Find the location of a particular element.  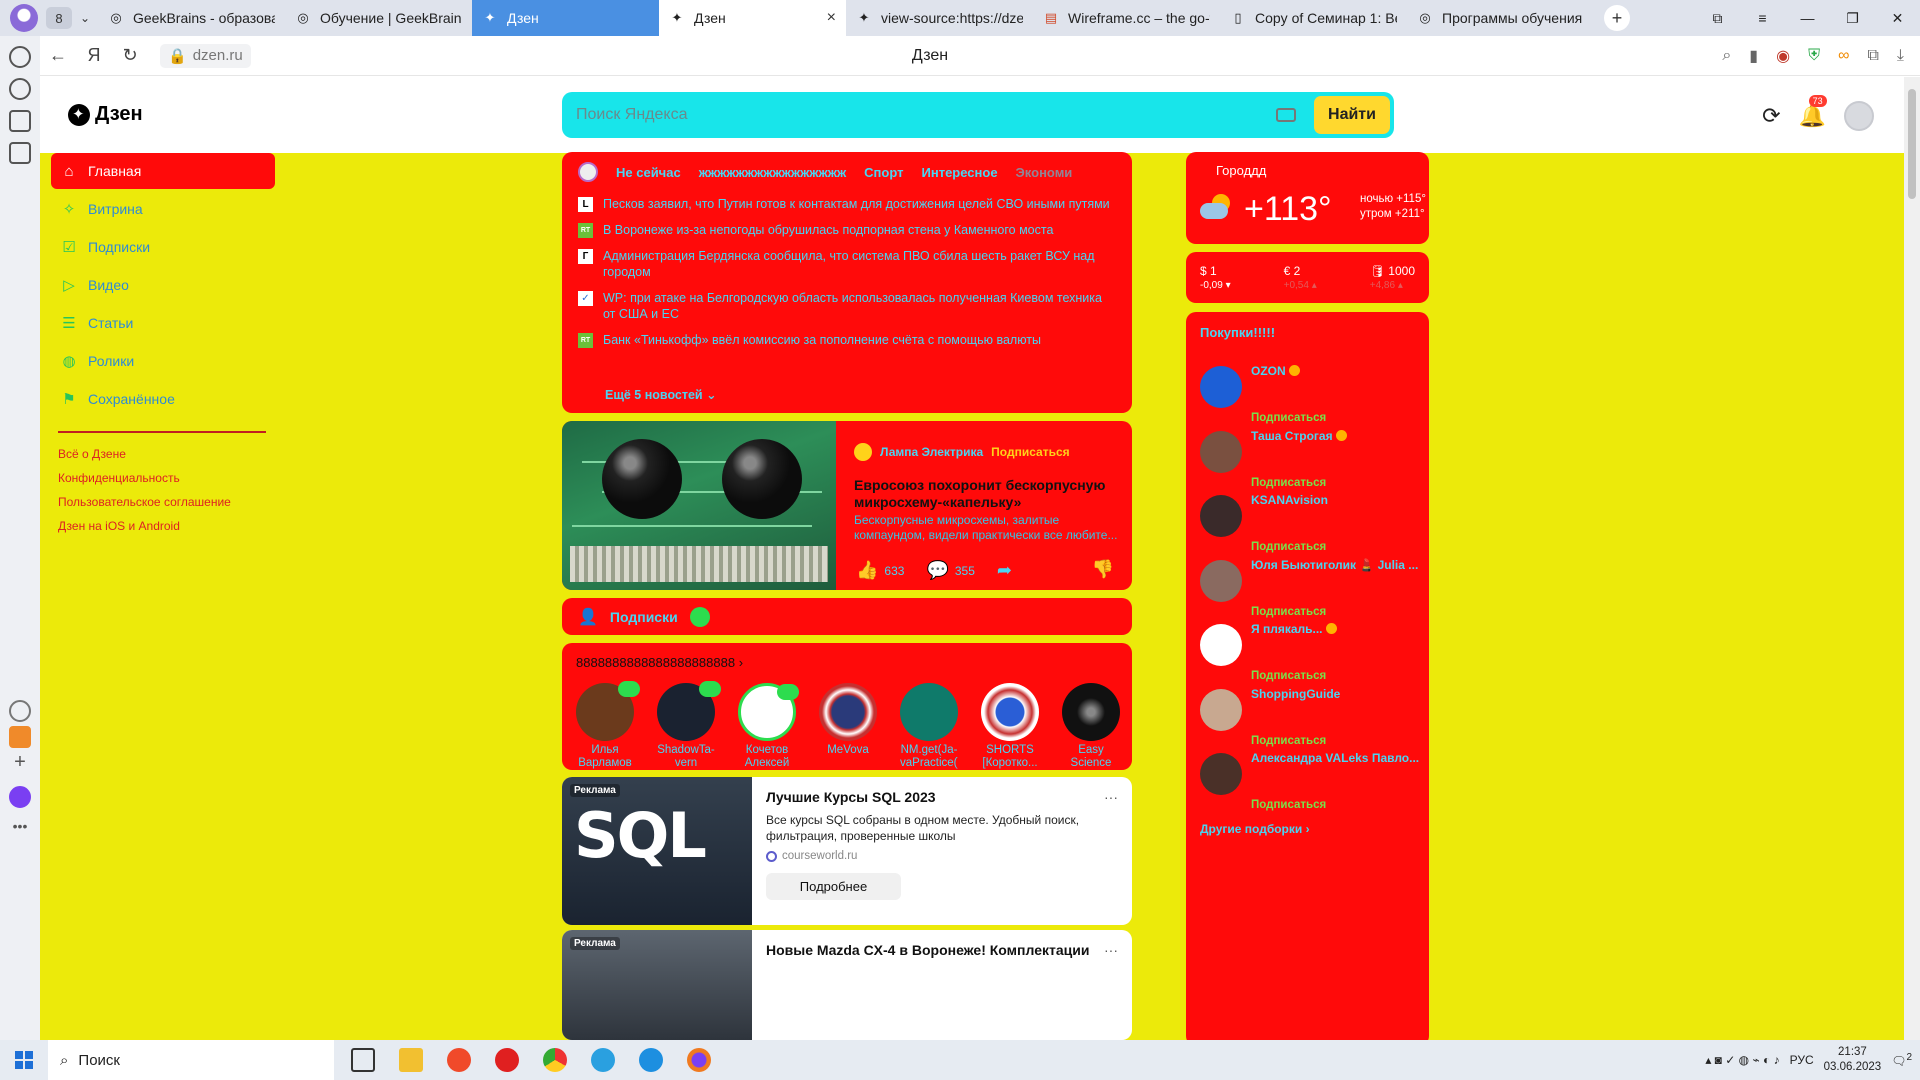

close-icon: × is located at coordinates (831, 18).